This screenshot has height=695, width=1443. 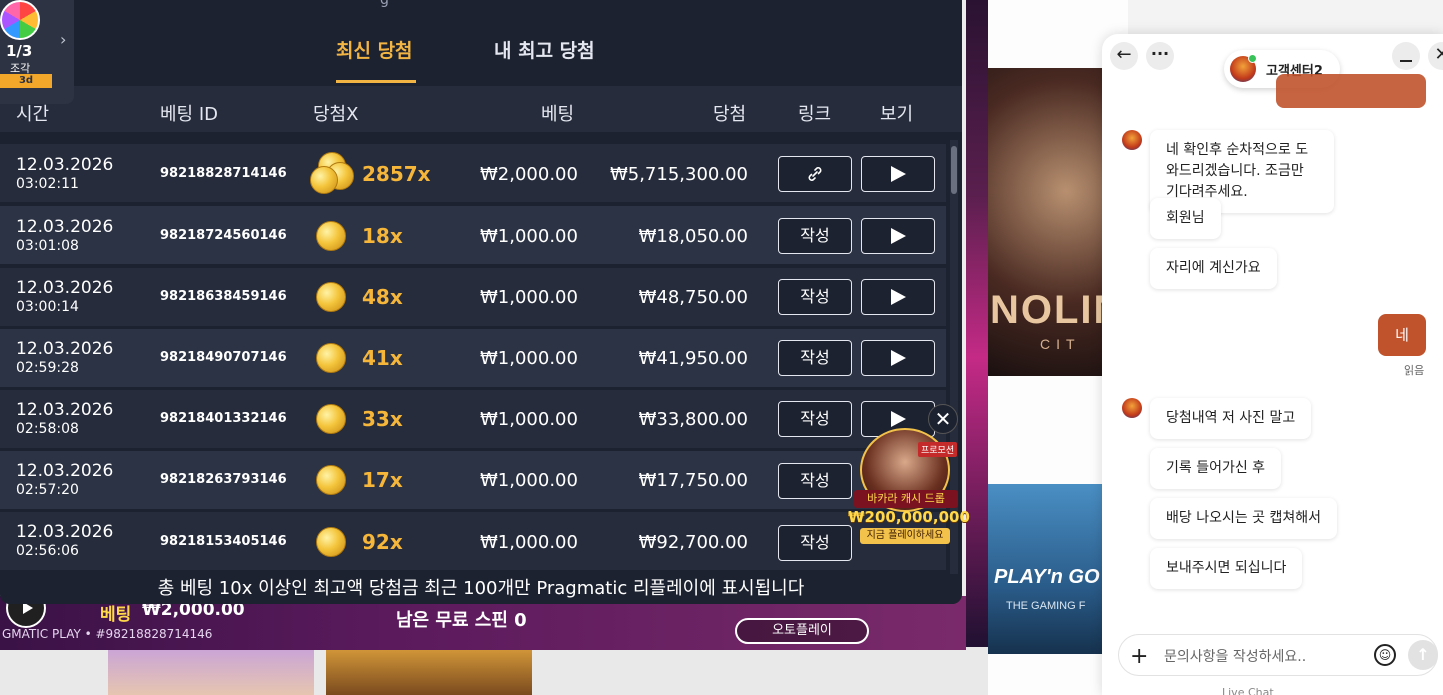 What do you see at coordinates (1132, 140) in the screenshot?
I see `agent-avatar` at bounding box center [1132, 140].